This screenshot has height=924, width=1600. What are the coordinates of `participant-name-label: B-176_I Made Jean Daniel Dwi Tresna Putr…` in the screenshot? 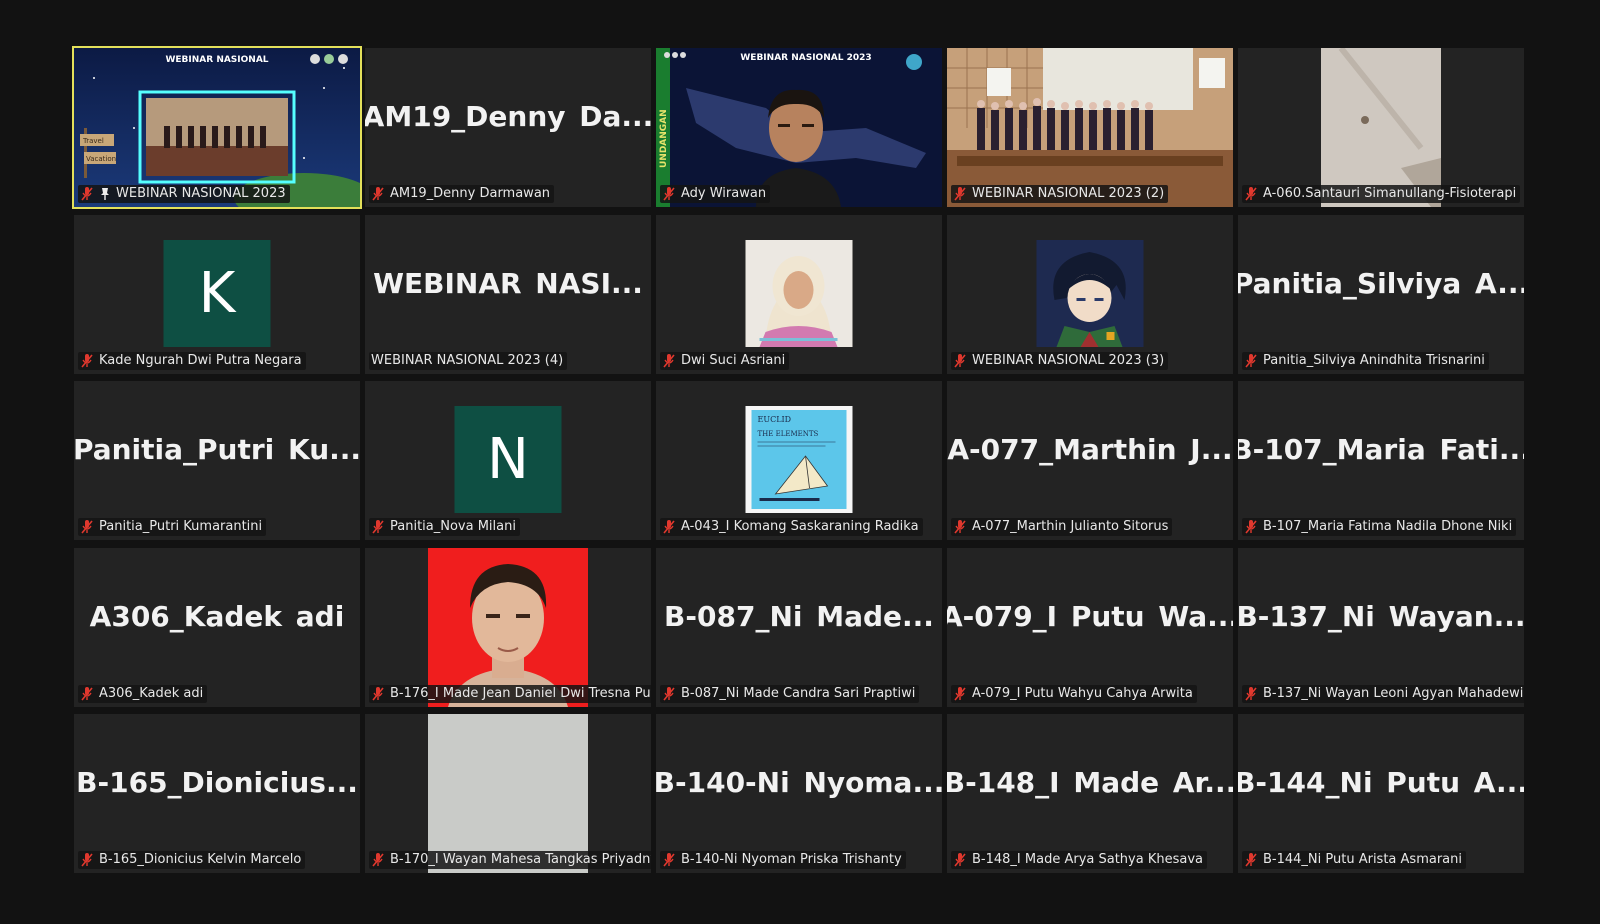 It's located at (510, 693).